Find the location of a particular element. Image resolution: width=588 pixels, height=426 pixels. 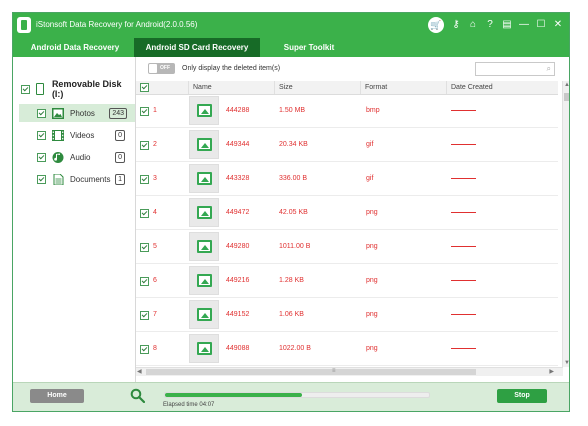

home-icon: ⌂ is located at coordinates (473, 25).